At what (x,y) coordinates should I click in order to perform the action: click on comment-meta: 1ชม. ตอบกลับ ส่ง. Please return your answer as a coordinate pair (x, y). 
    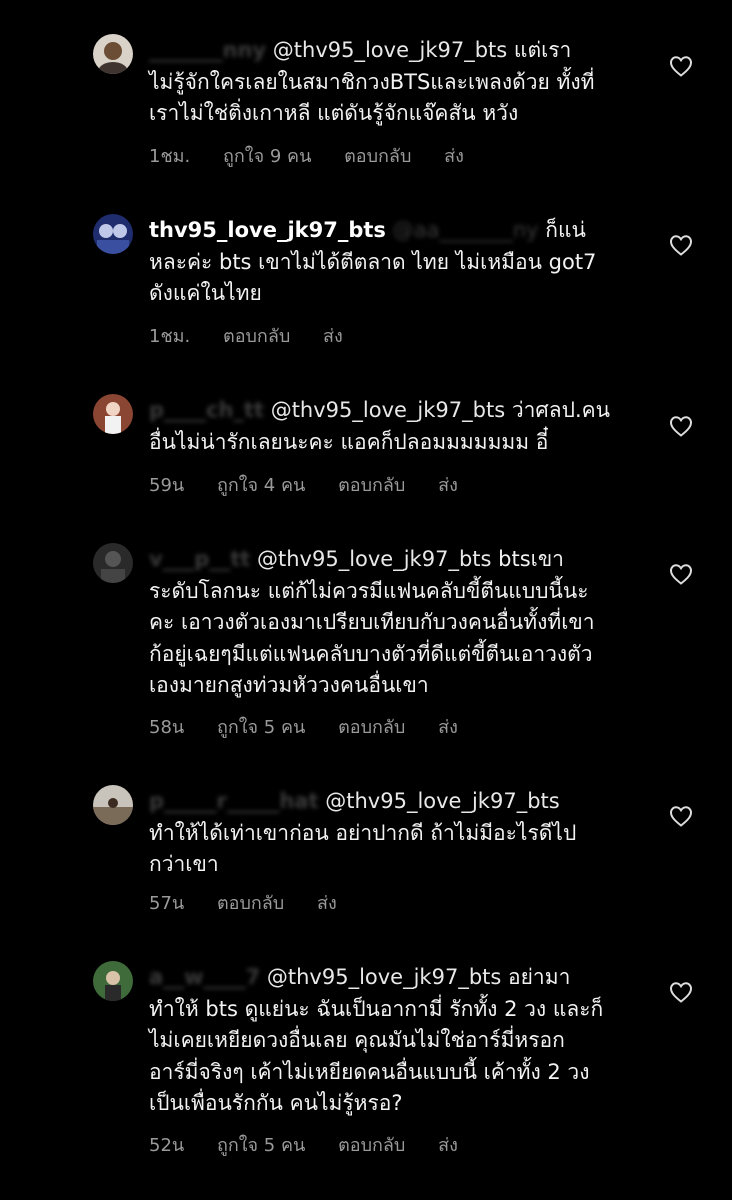
    Looking at the image, I should click on (259, 335).